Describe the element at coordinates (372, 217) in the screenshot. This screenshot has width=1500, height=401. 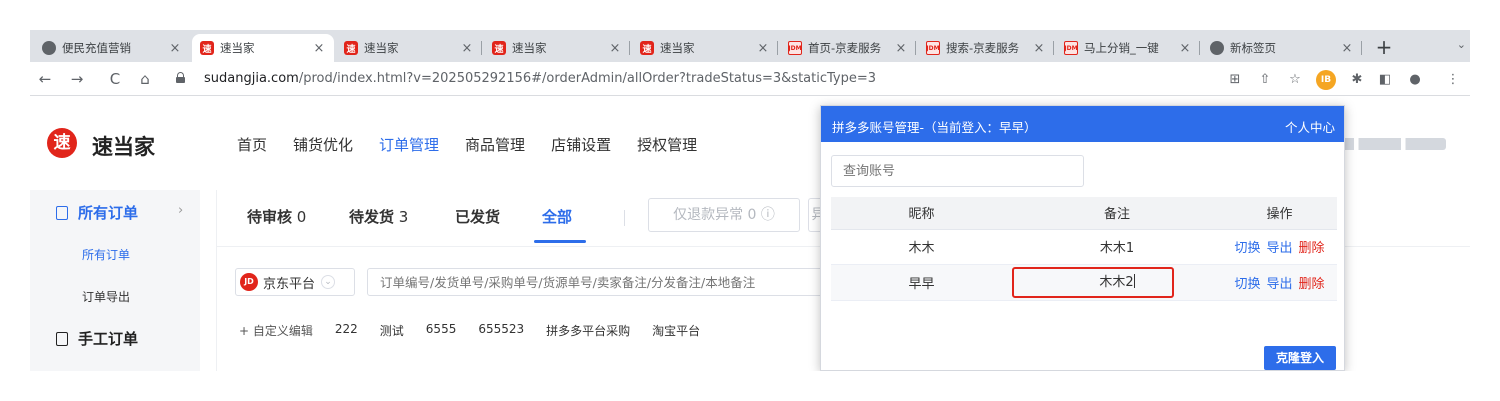
I see `tab-label: 待发货` at that location.